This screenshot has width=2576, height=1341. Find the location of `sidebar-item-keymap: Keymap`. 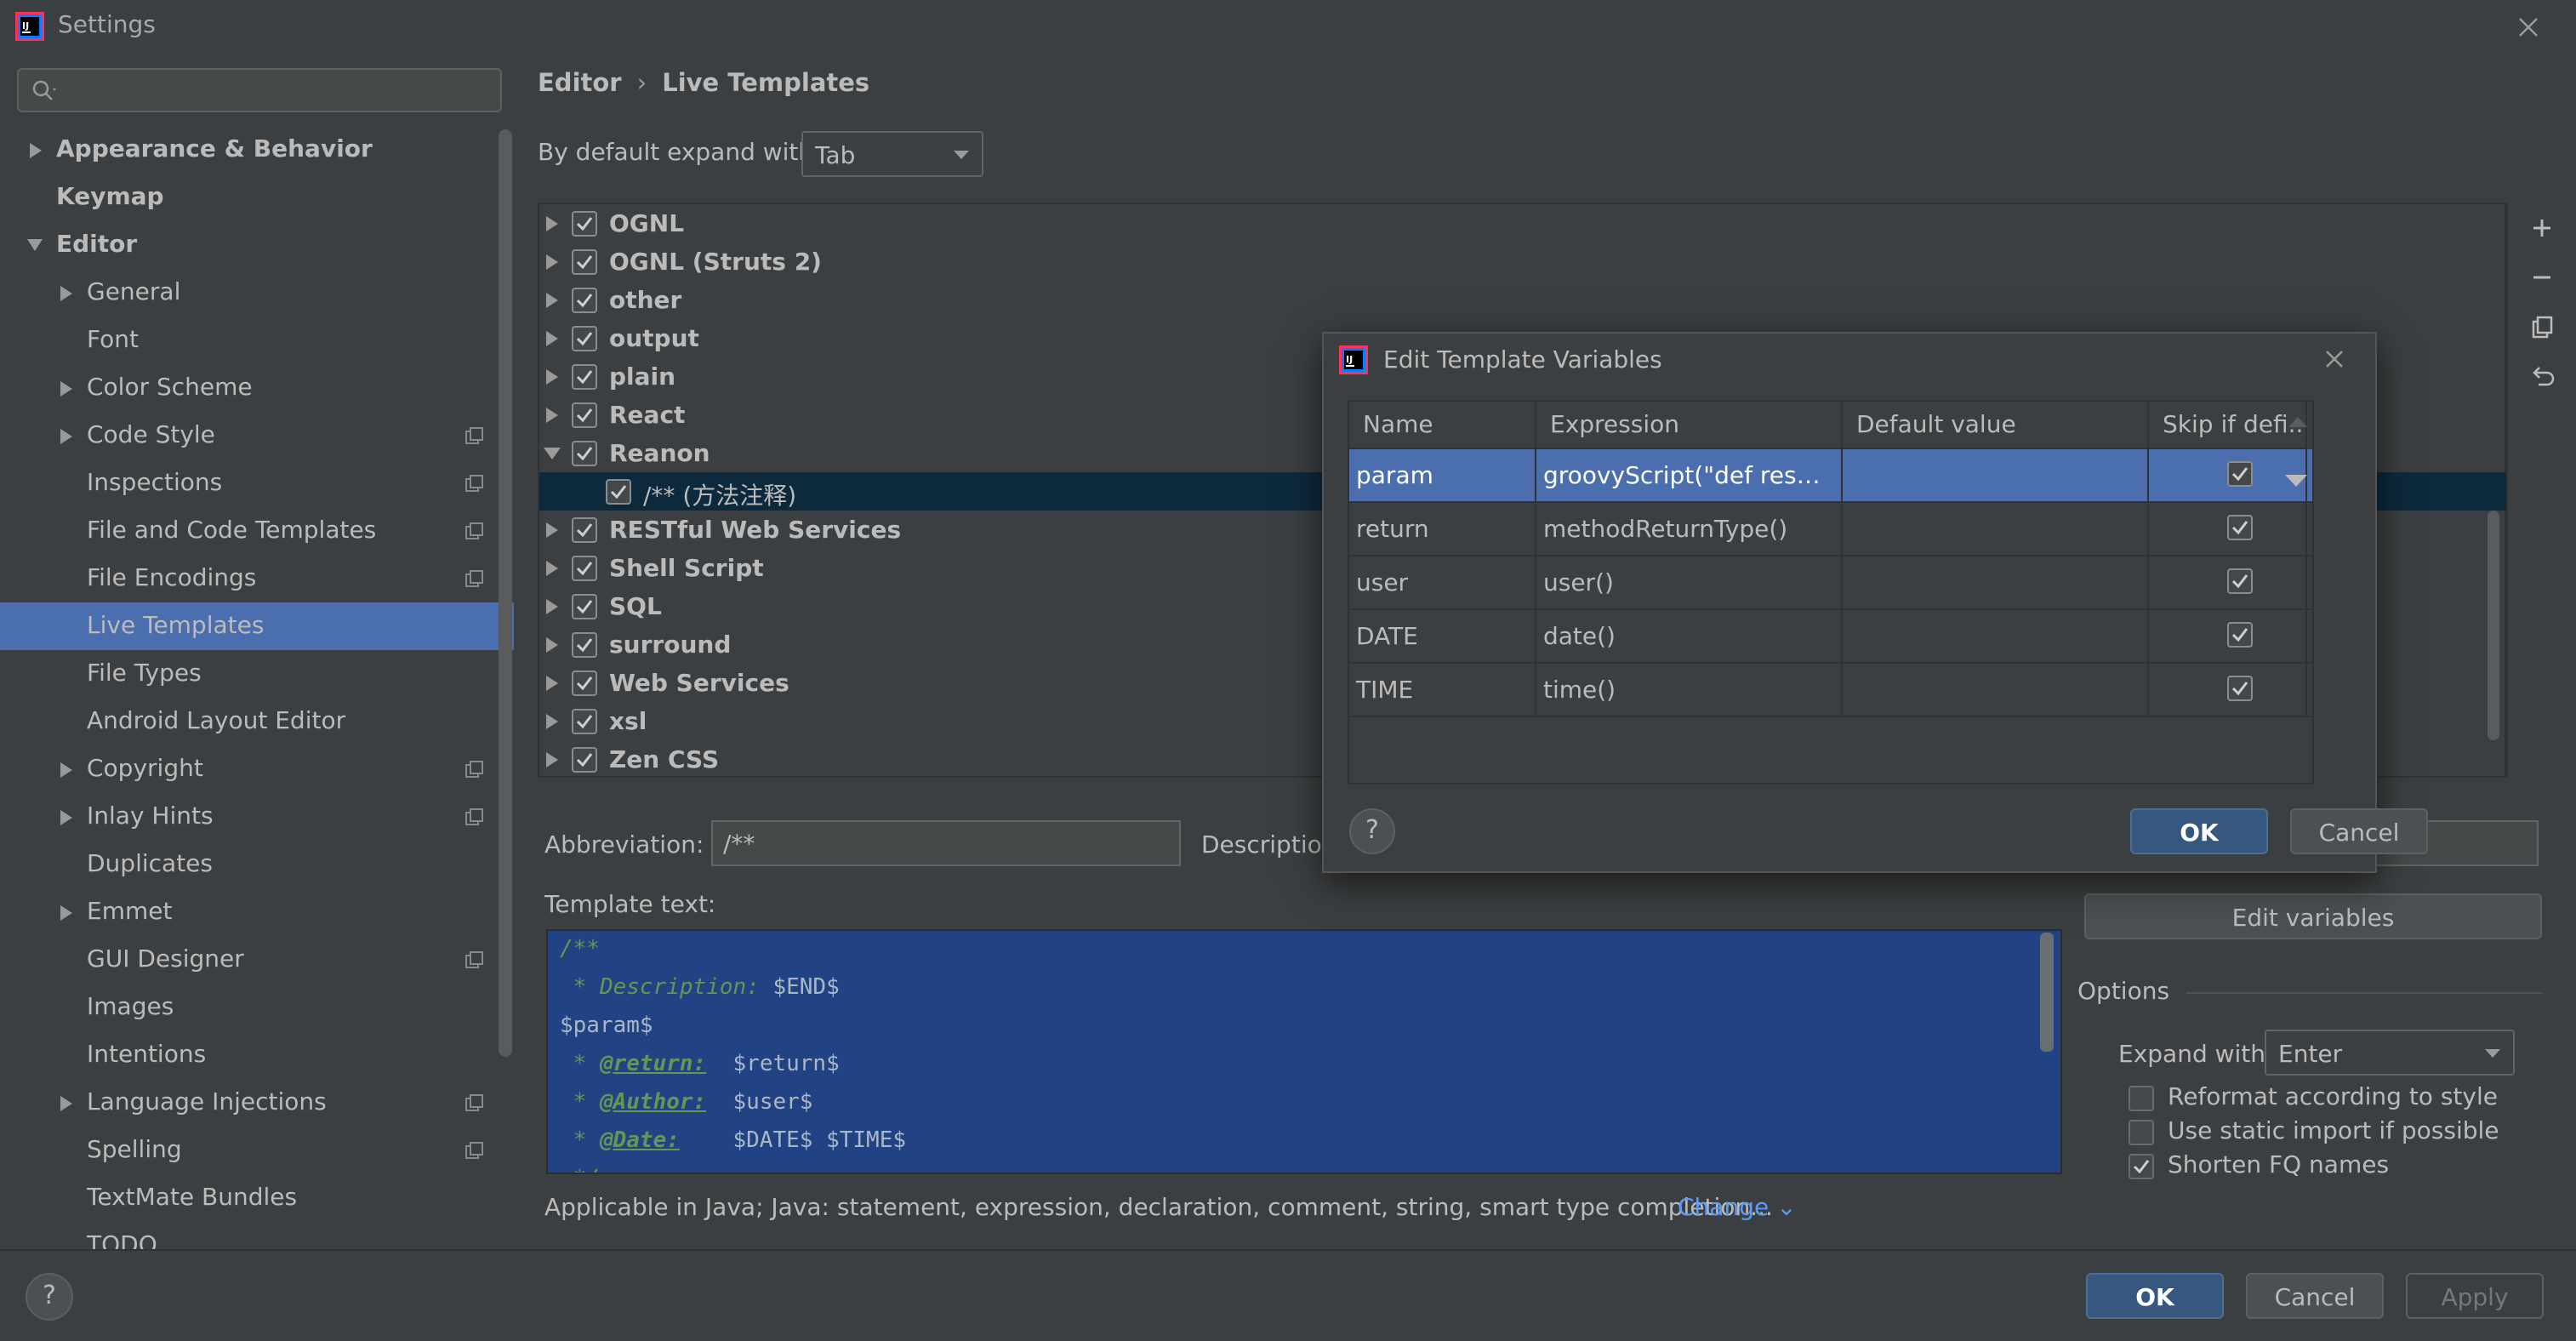

sidebar-item-keymap: Keymap is located at coordinates (257, 197).